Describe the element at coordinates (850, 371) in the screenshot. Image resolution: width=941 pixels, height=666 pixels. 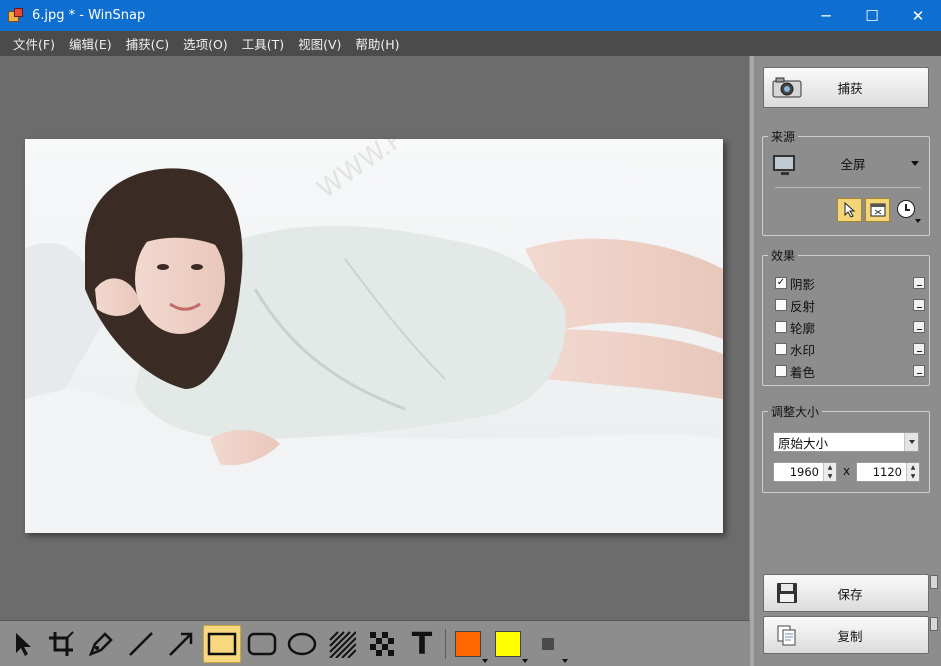
I see `effect-colorize-row: 着色` at that location.